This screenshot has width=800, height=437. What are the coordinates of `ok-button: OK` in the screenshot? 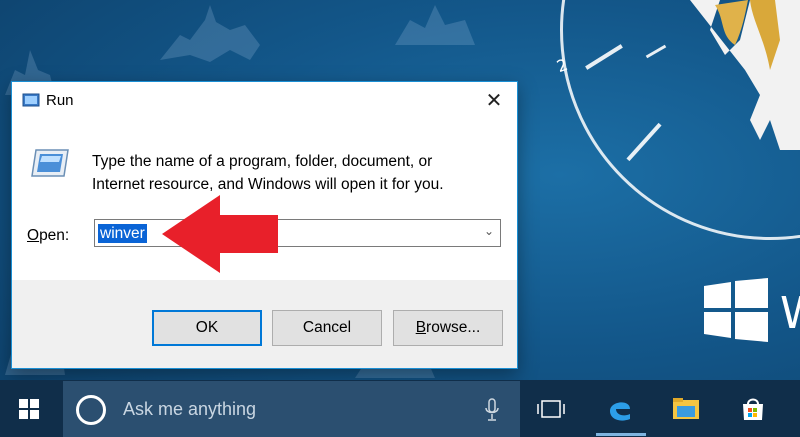 It's located at (207, 328).